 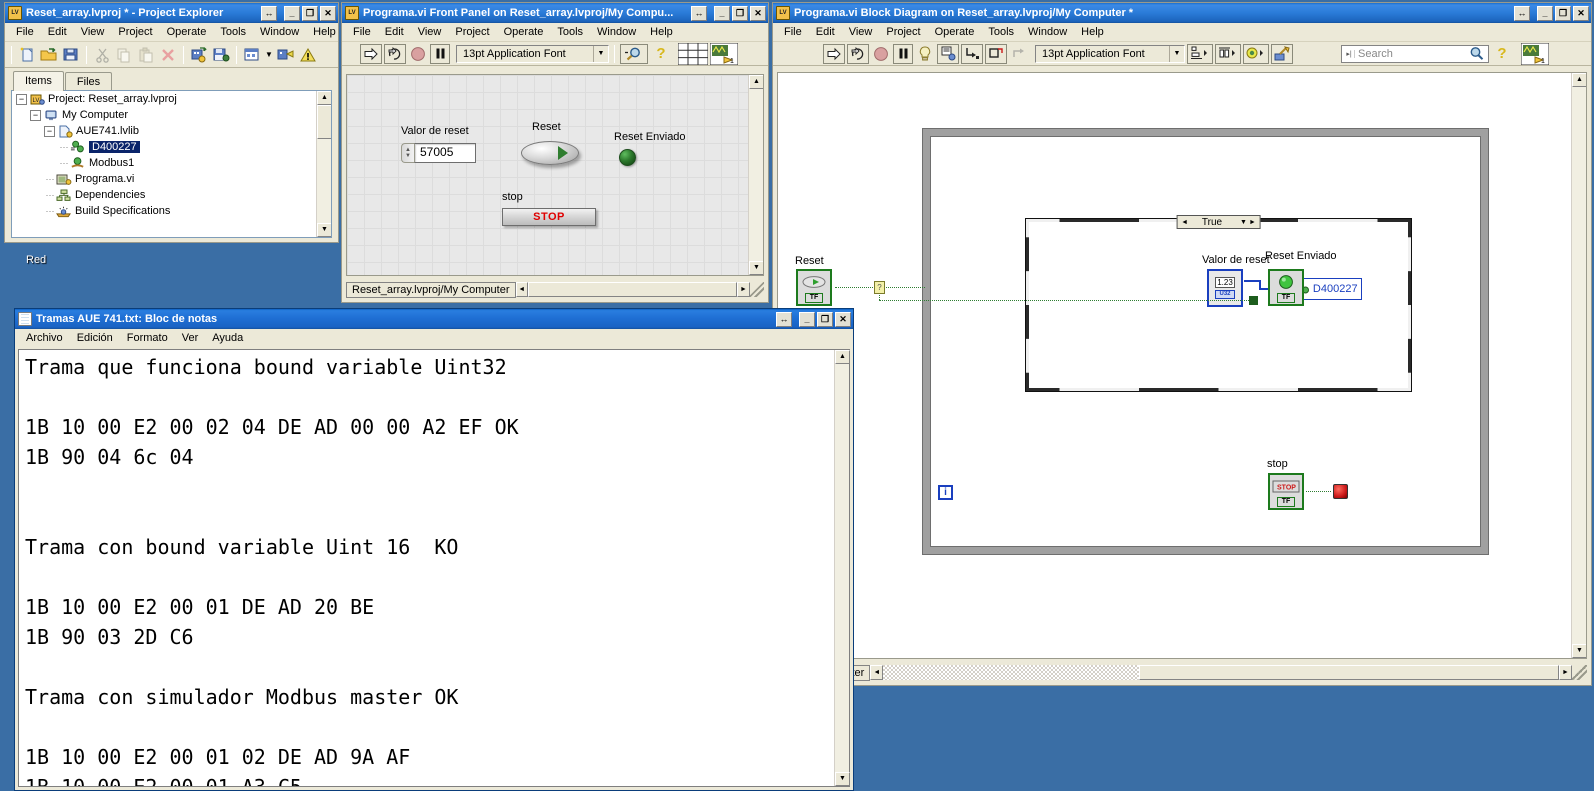 I want to click on new-icon, so click(x=27, y=55).